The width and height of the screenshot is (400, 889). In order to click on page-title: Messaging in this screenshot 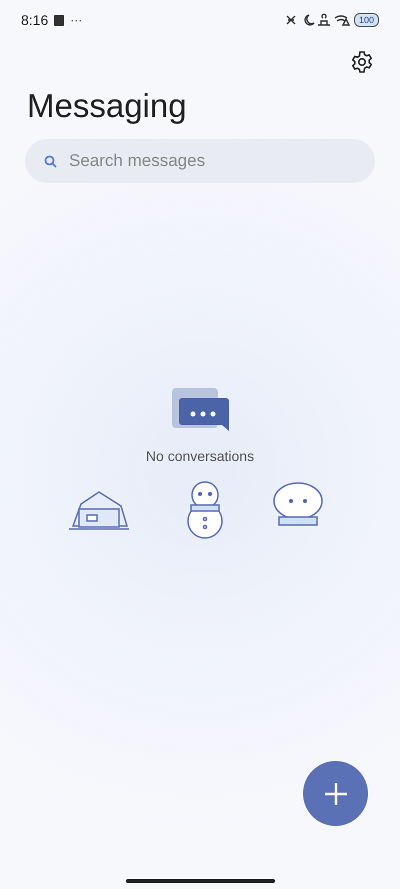, I will do `click(107, 106)`.